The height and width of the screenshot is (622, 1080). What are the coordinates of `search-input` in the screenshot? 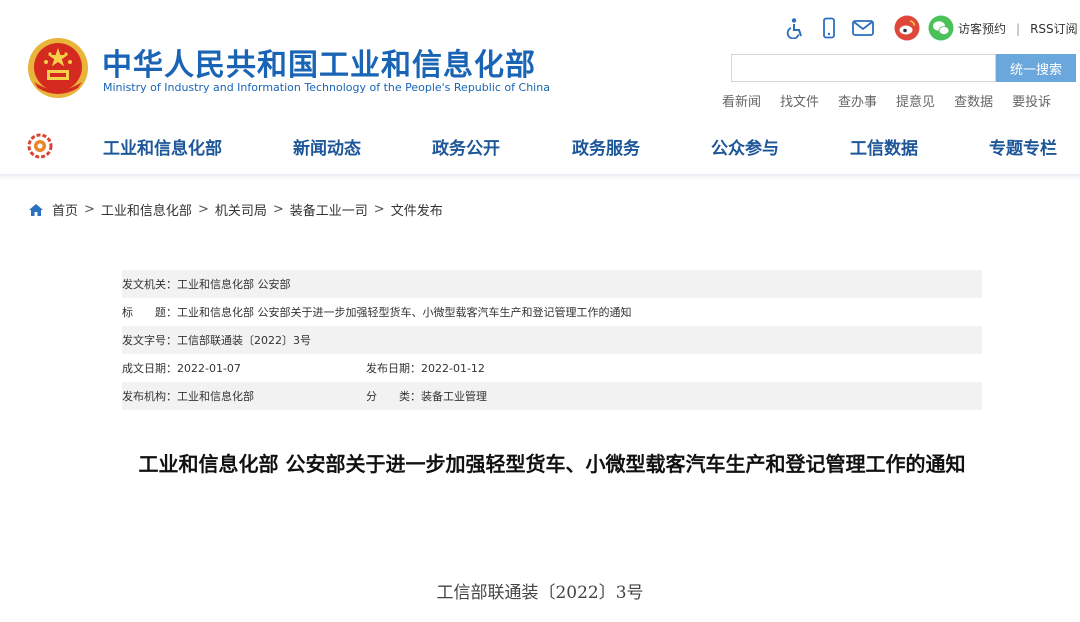 It's located at (863, 68).